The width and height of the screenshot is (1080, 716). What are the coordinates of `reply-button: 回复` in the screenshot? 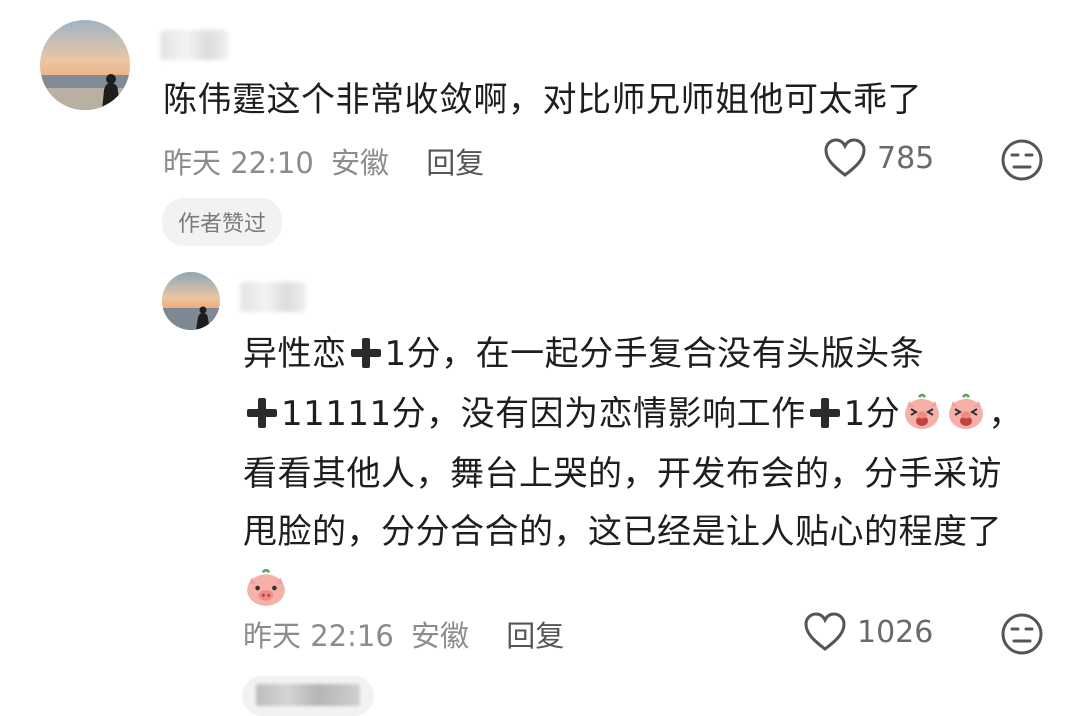 It's located at (455, 163).